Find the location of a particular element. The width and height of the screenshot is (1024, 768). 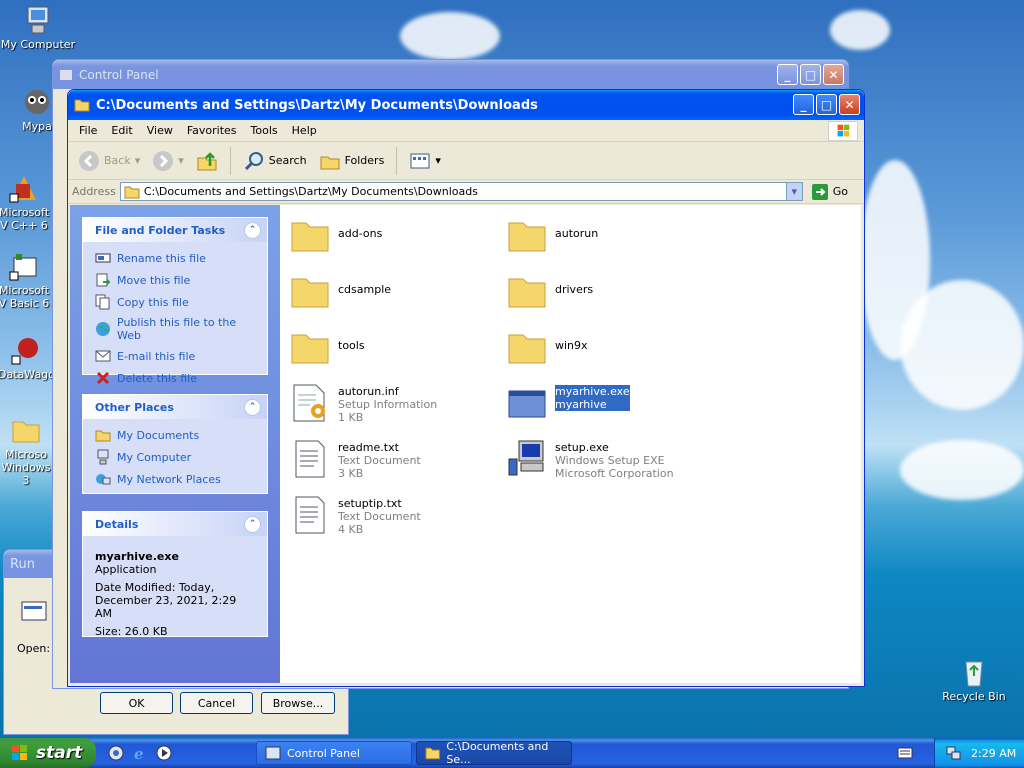

datawago-icon is located at coordinates (24, 351).